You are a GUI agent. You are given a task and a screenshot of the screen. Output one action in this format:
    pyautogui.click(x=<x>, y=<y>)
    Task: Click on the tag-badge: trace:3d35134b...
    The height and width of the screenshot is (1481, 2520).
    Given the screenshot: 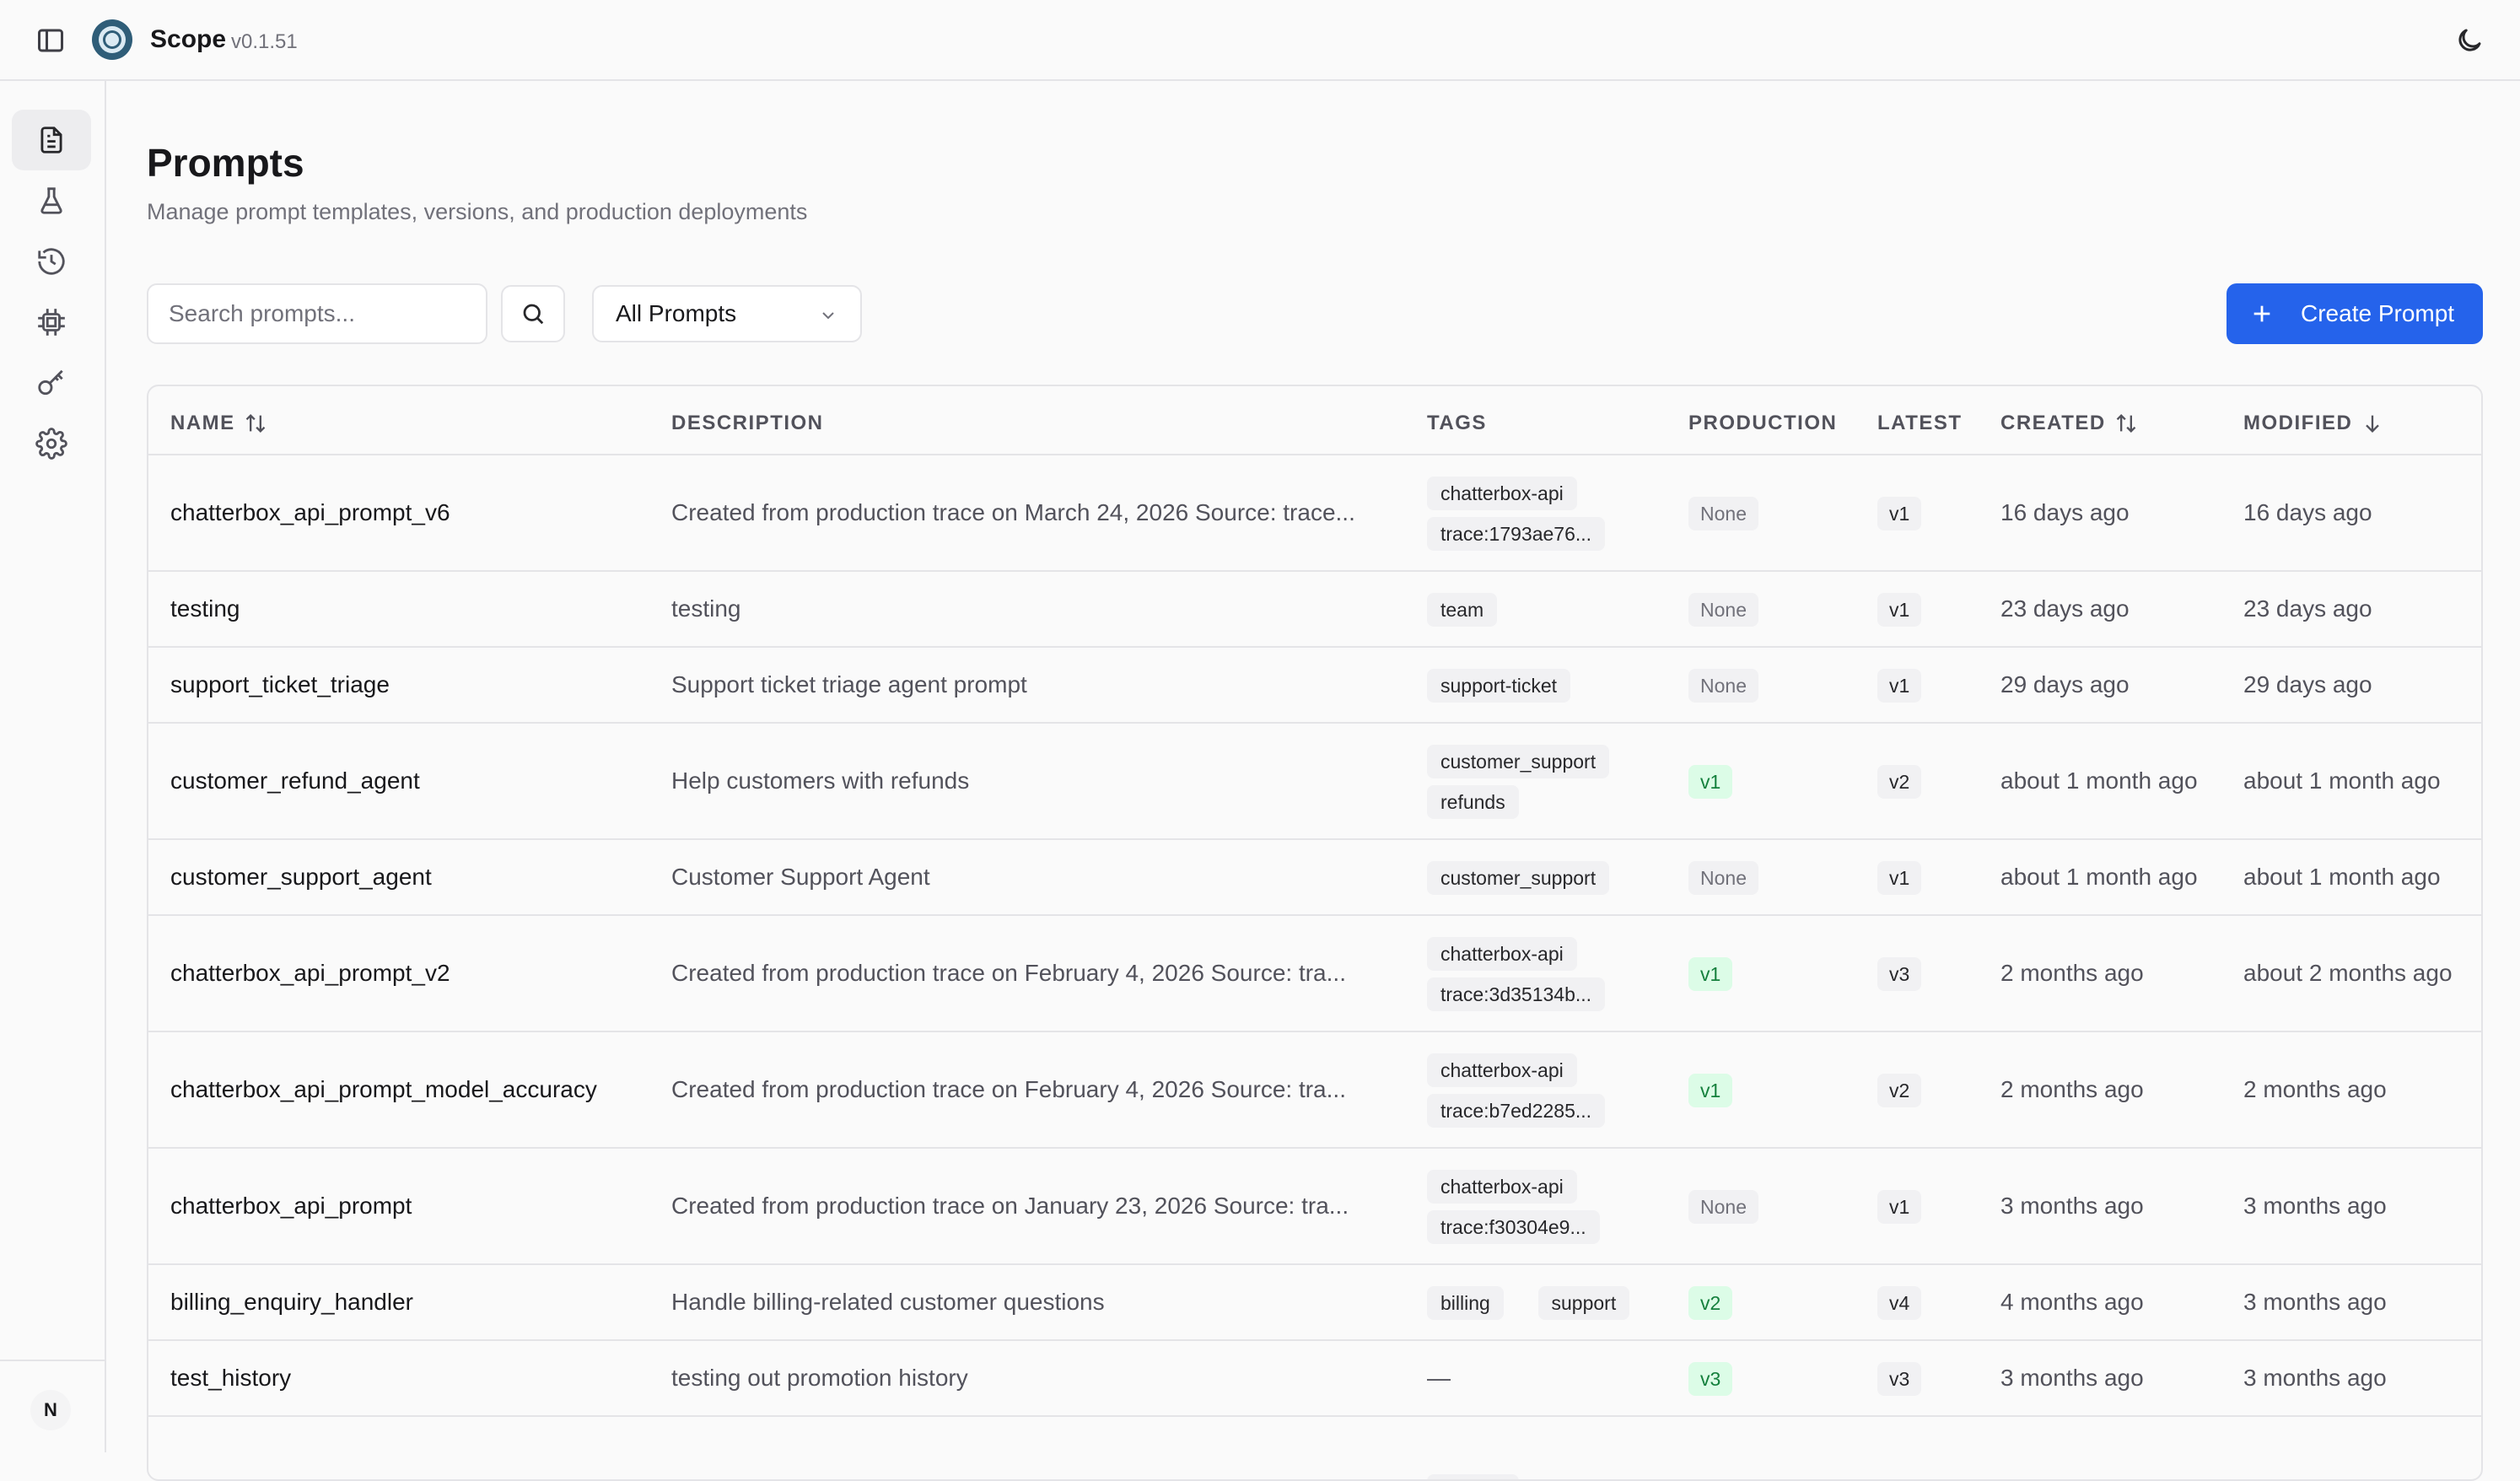 What is the action you would take?
    pyautogui.click(x=1517, y=994)
    